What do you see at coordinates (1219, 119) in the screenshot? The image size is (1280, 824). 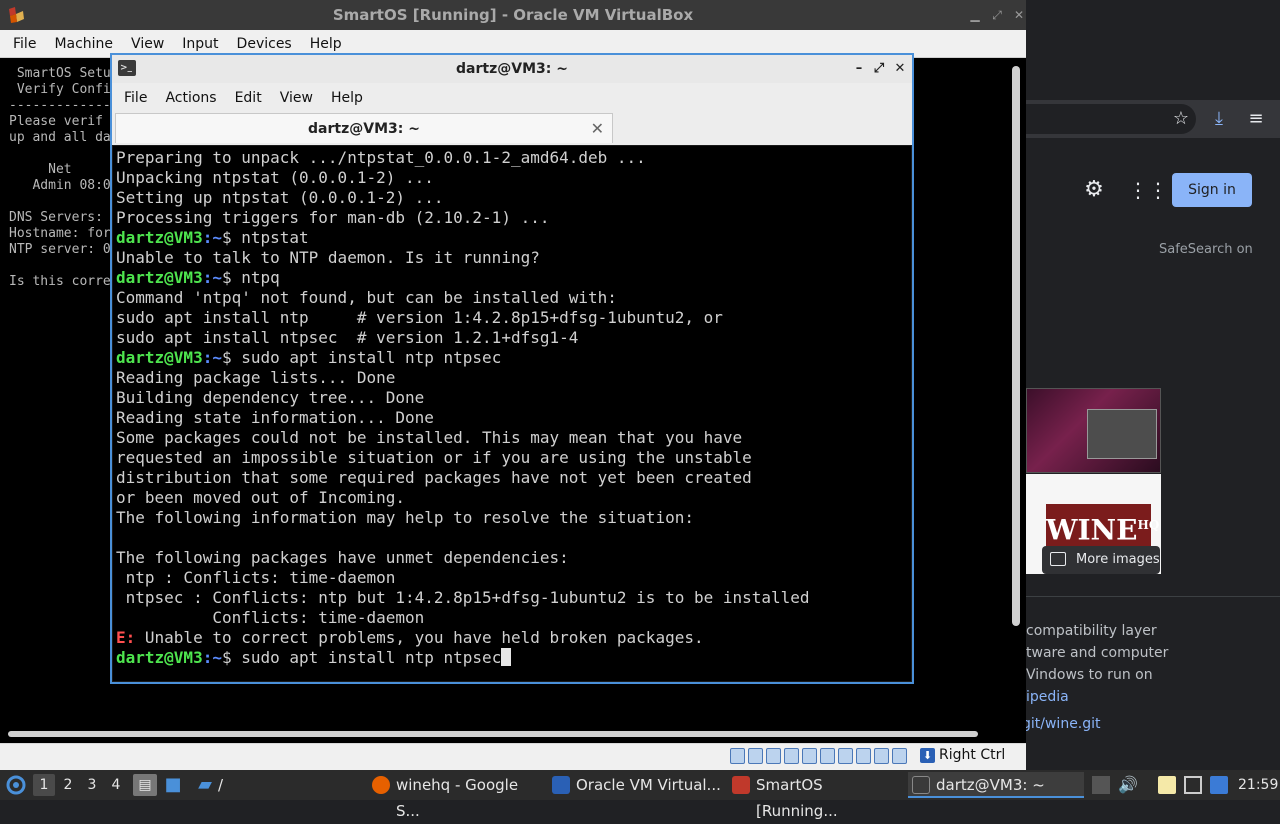 I see `download-icon: ⤓` at bounding box center [1219, 119].